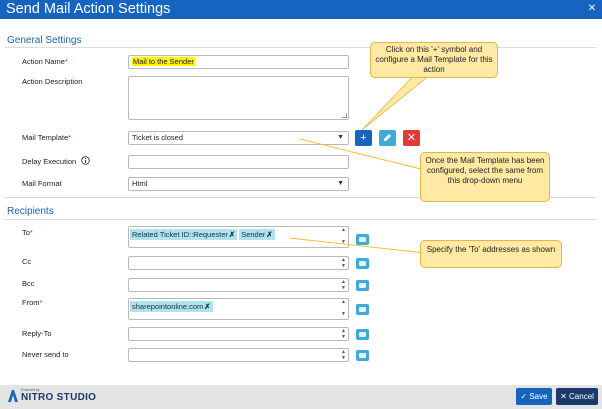 The width and height of the screenshot is (602, 409). I want to click on to-field: Related Ticket ID::Requester✗ Sender✗ ▲ ▼, so click(238, 237).